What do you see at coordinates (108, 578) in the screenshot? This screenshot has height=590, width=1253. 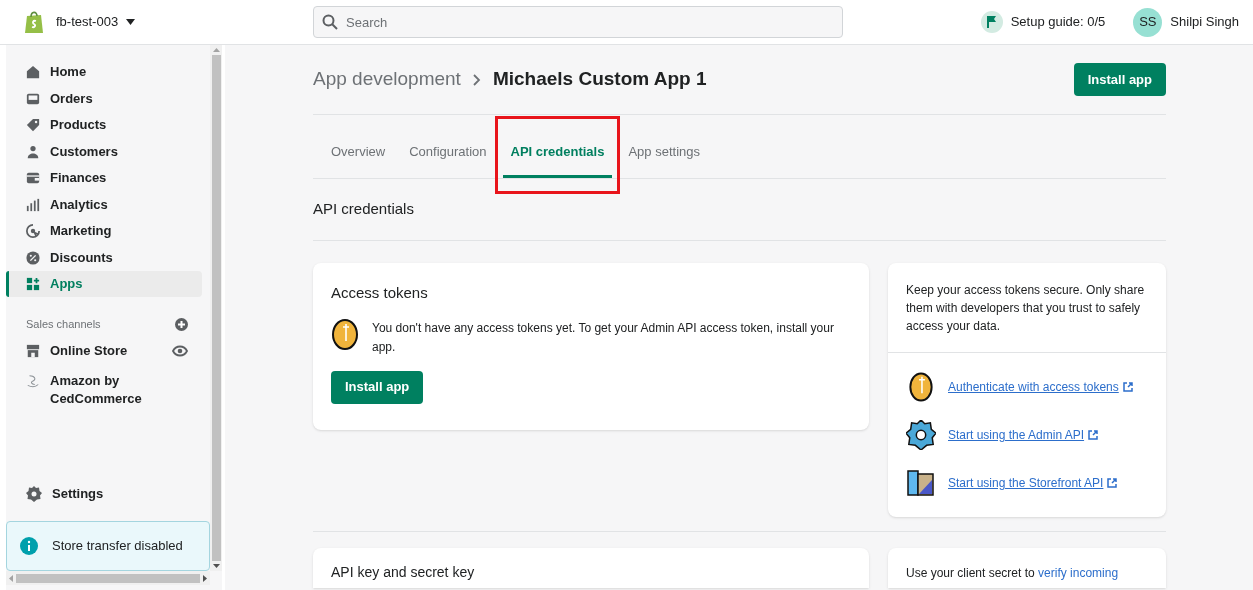 I see `horizontal-scrollbar` at bounding box center [108, 578].